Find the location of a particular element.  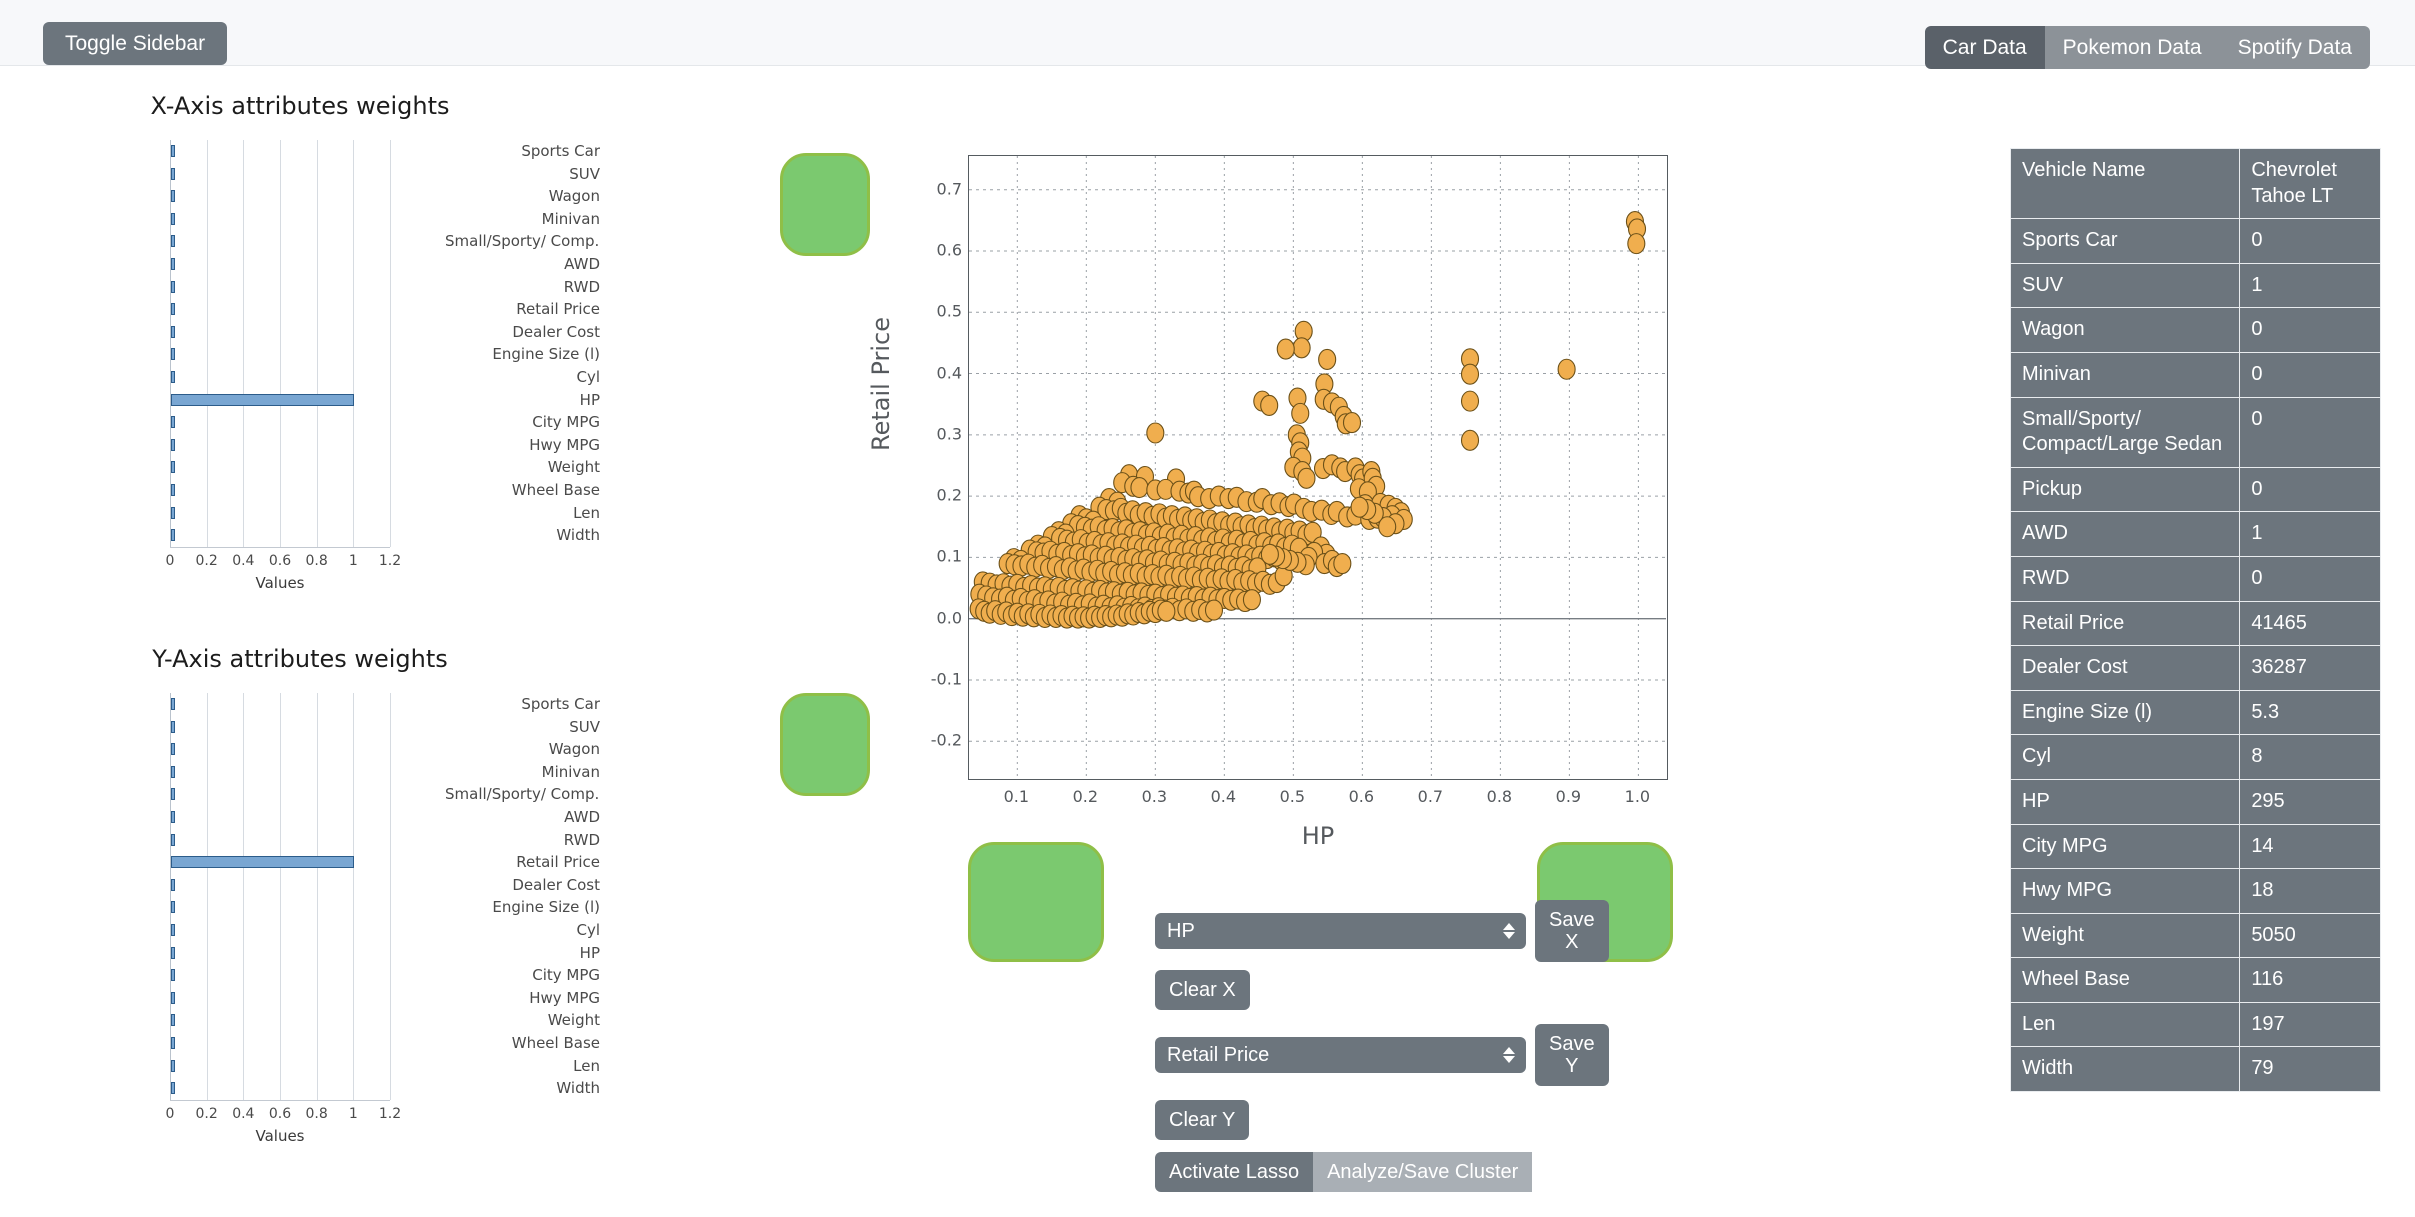

blob-top-left is located at coordinates (825, 204).